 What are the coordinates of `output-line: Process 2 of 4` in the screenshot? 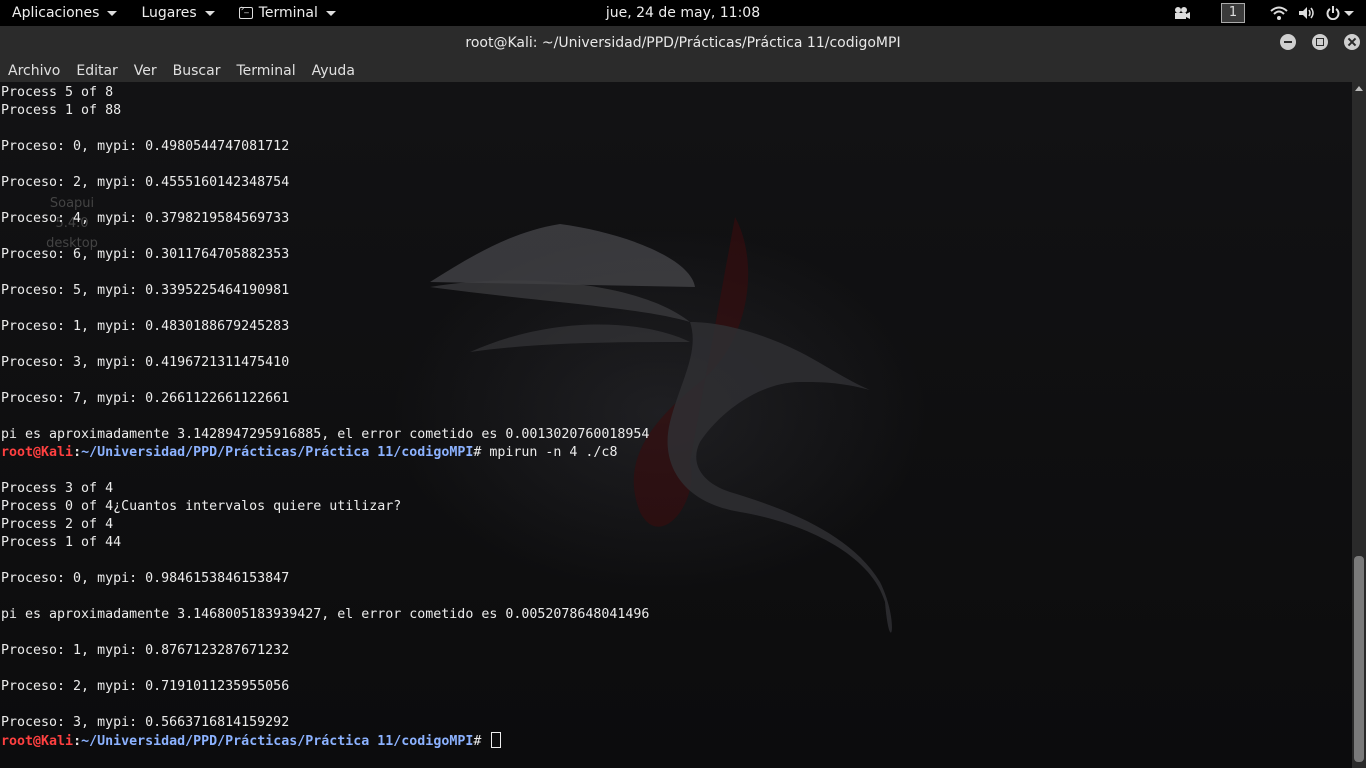 It's located at (57, 524).